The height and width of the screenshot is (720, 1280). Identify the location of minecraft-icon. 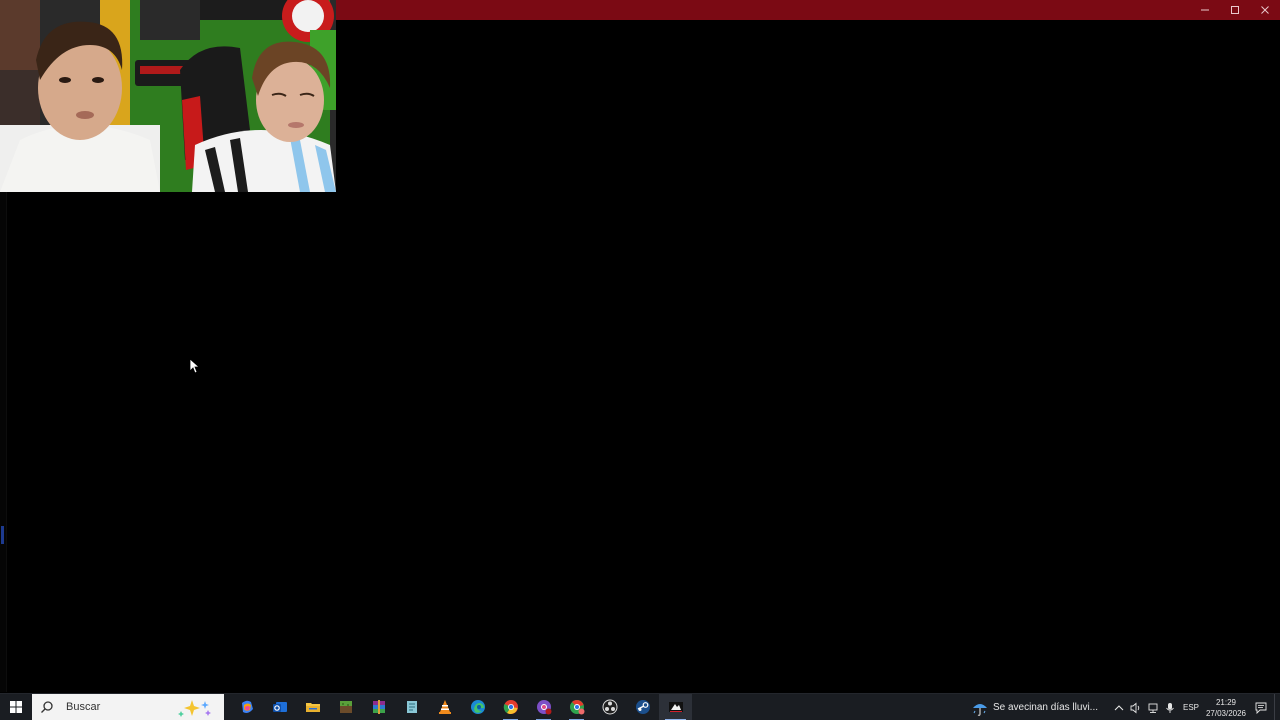
(345, 707).